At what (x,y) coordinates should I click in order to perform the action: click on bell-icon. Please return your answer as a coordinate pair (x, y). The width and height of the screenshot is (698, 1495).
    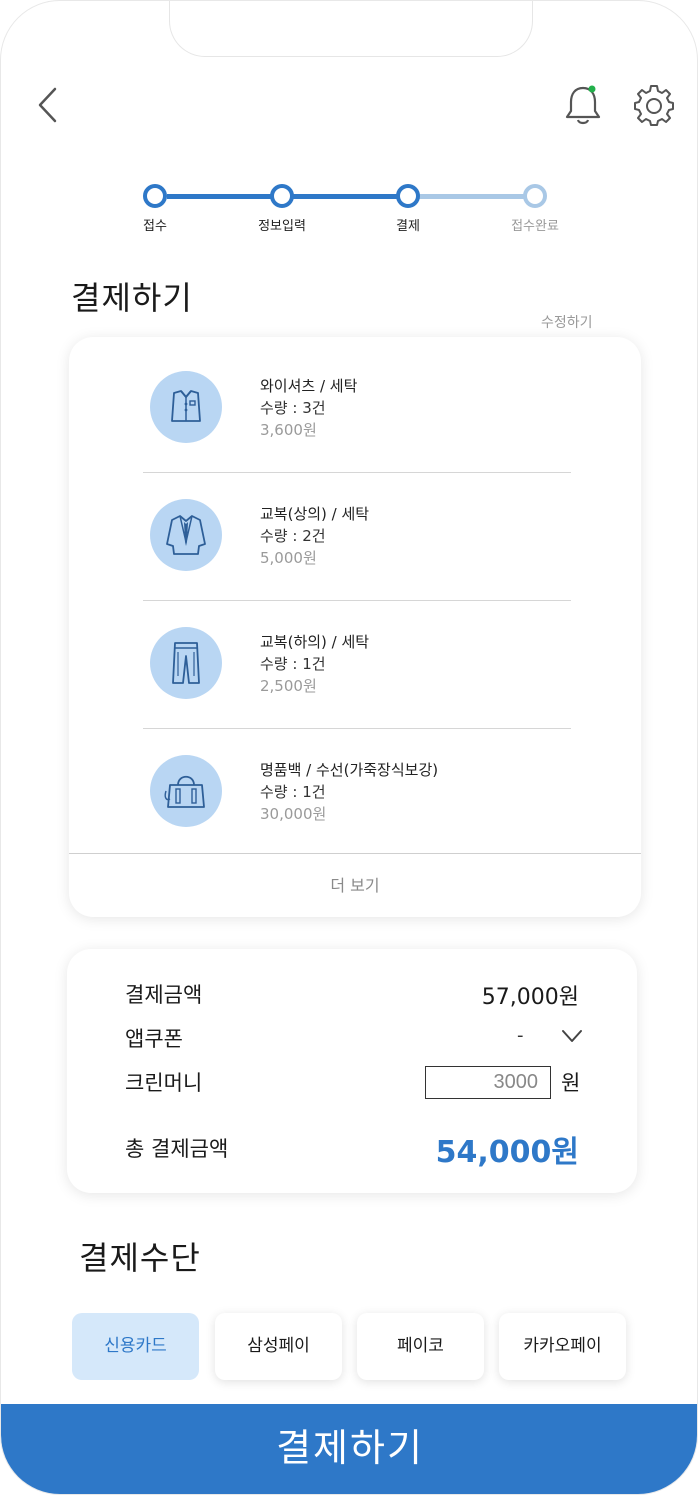
    Looking at the image, I should click on (583, 105).